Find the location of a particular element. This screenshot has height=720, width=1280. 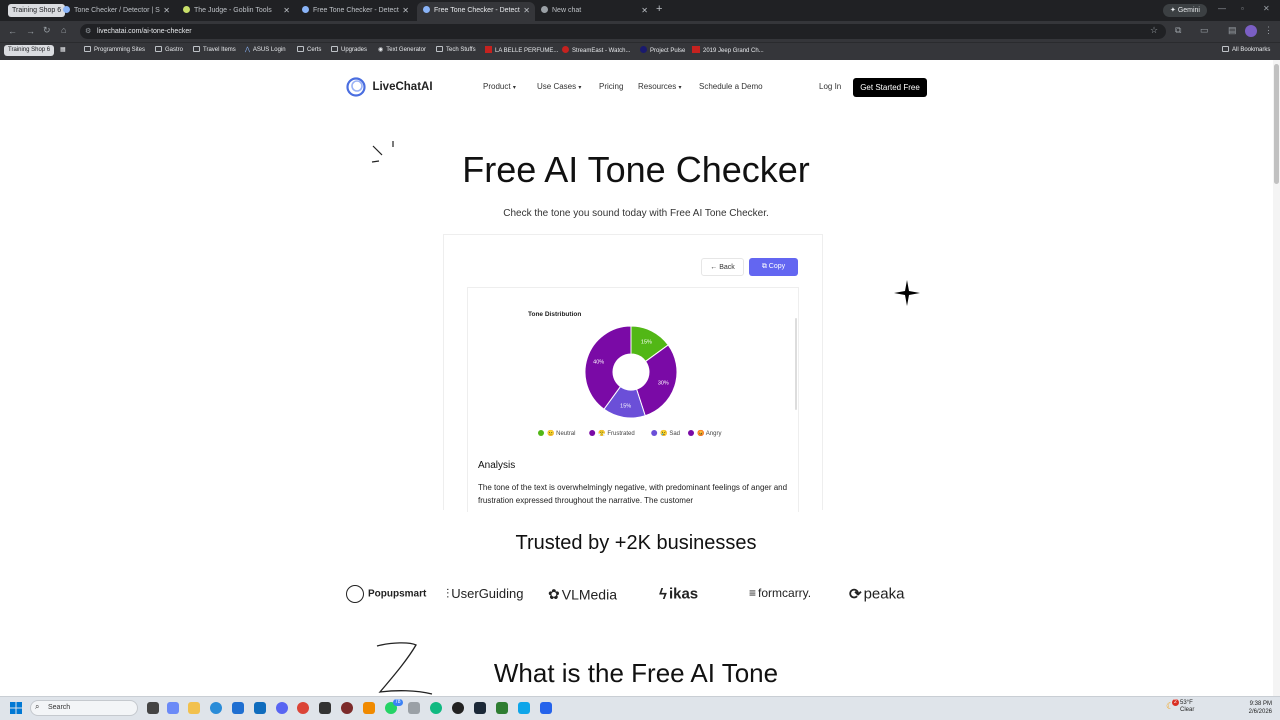

bookmark-gastro: Gastro is located at coordinates (169, 50).